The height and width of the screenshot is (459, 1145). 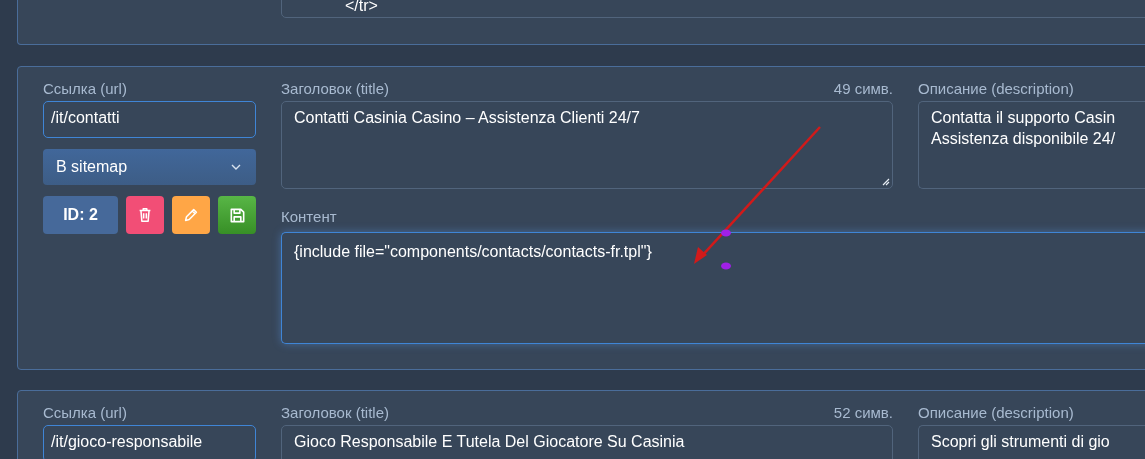 I want to click on title-field: Gioco Responsabile E Tutela Del Giocatore Su Casinia, so click(x=587, y=442).